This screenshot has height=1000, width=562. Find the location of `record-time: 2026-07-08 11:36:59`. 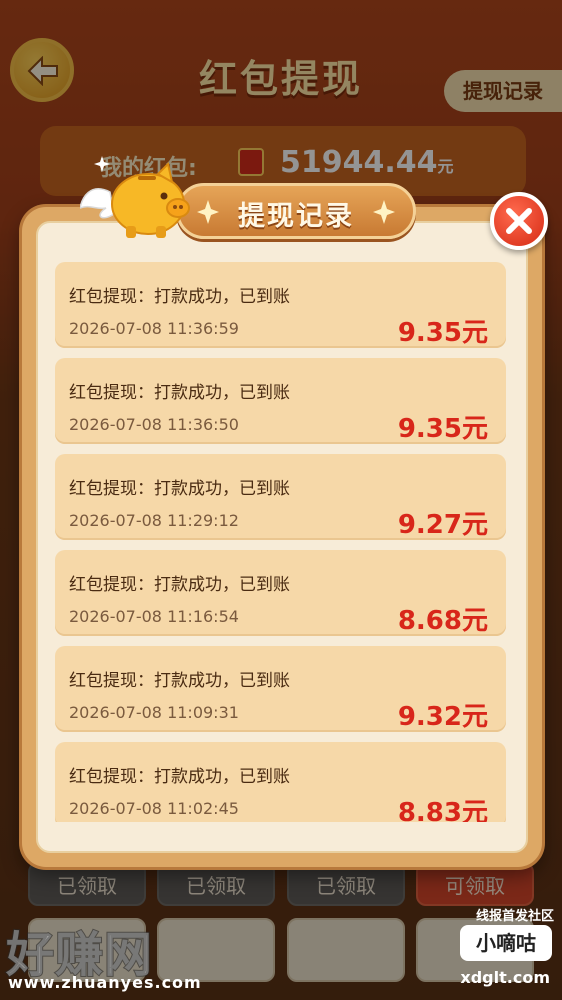

record-time: 2026-07-08 11:36:59 is located at coordinates (154, 328).